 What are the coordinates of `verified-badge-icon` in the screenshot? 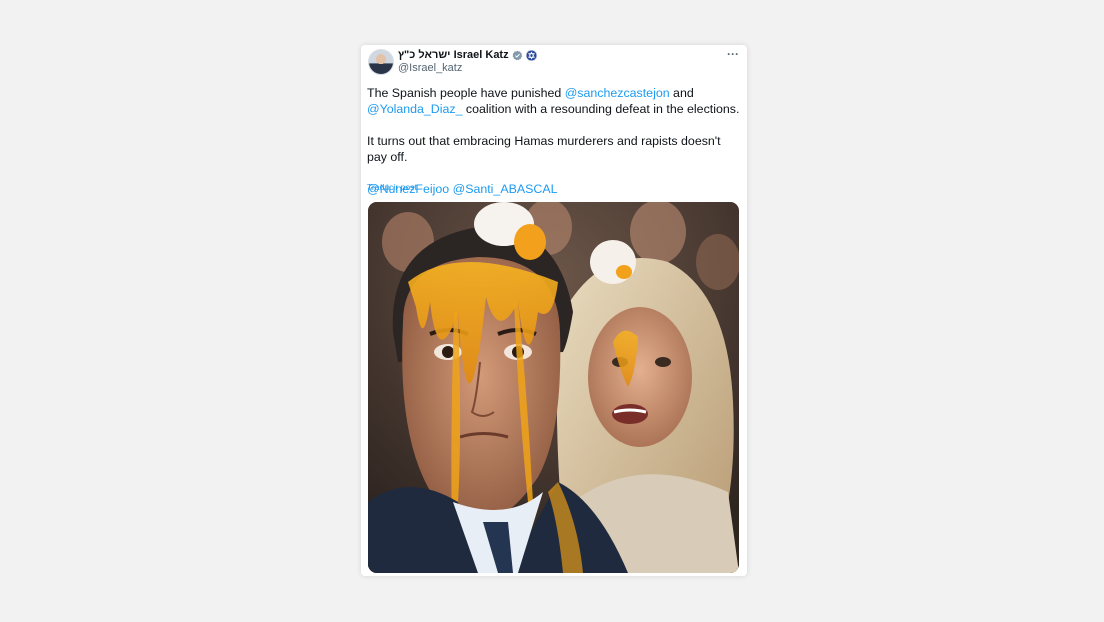 It's located at (517, 55).